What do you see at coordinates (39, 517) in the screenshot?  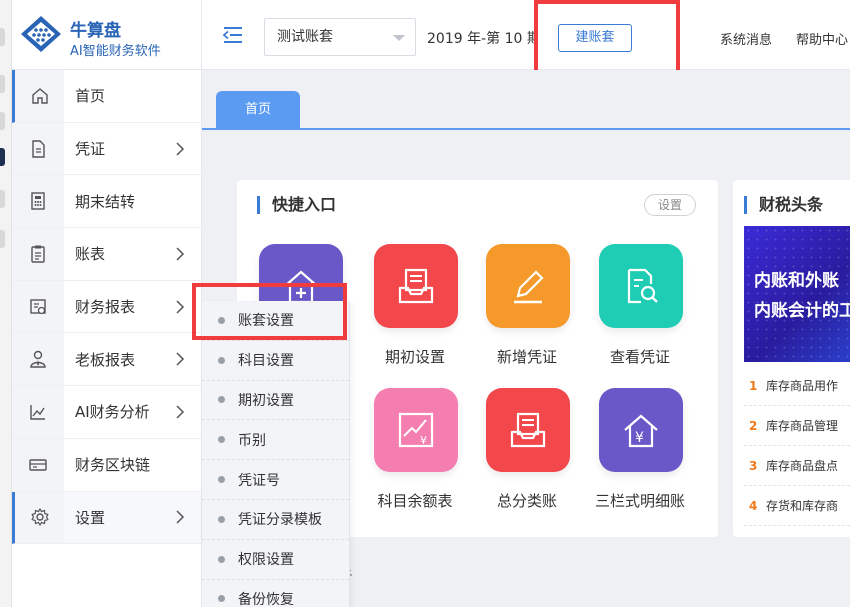 I see `gear-icon` at bounding box center [39, 517].